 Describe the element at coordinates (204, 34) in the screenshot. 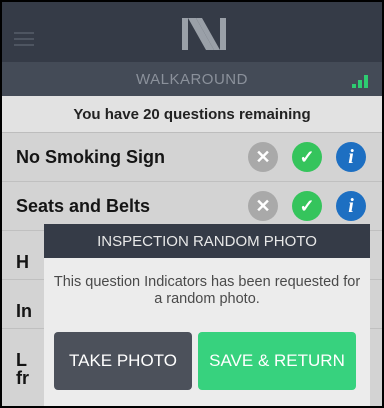

I see `app-logo` at that location.